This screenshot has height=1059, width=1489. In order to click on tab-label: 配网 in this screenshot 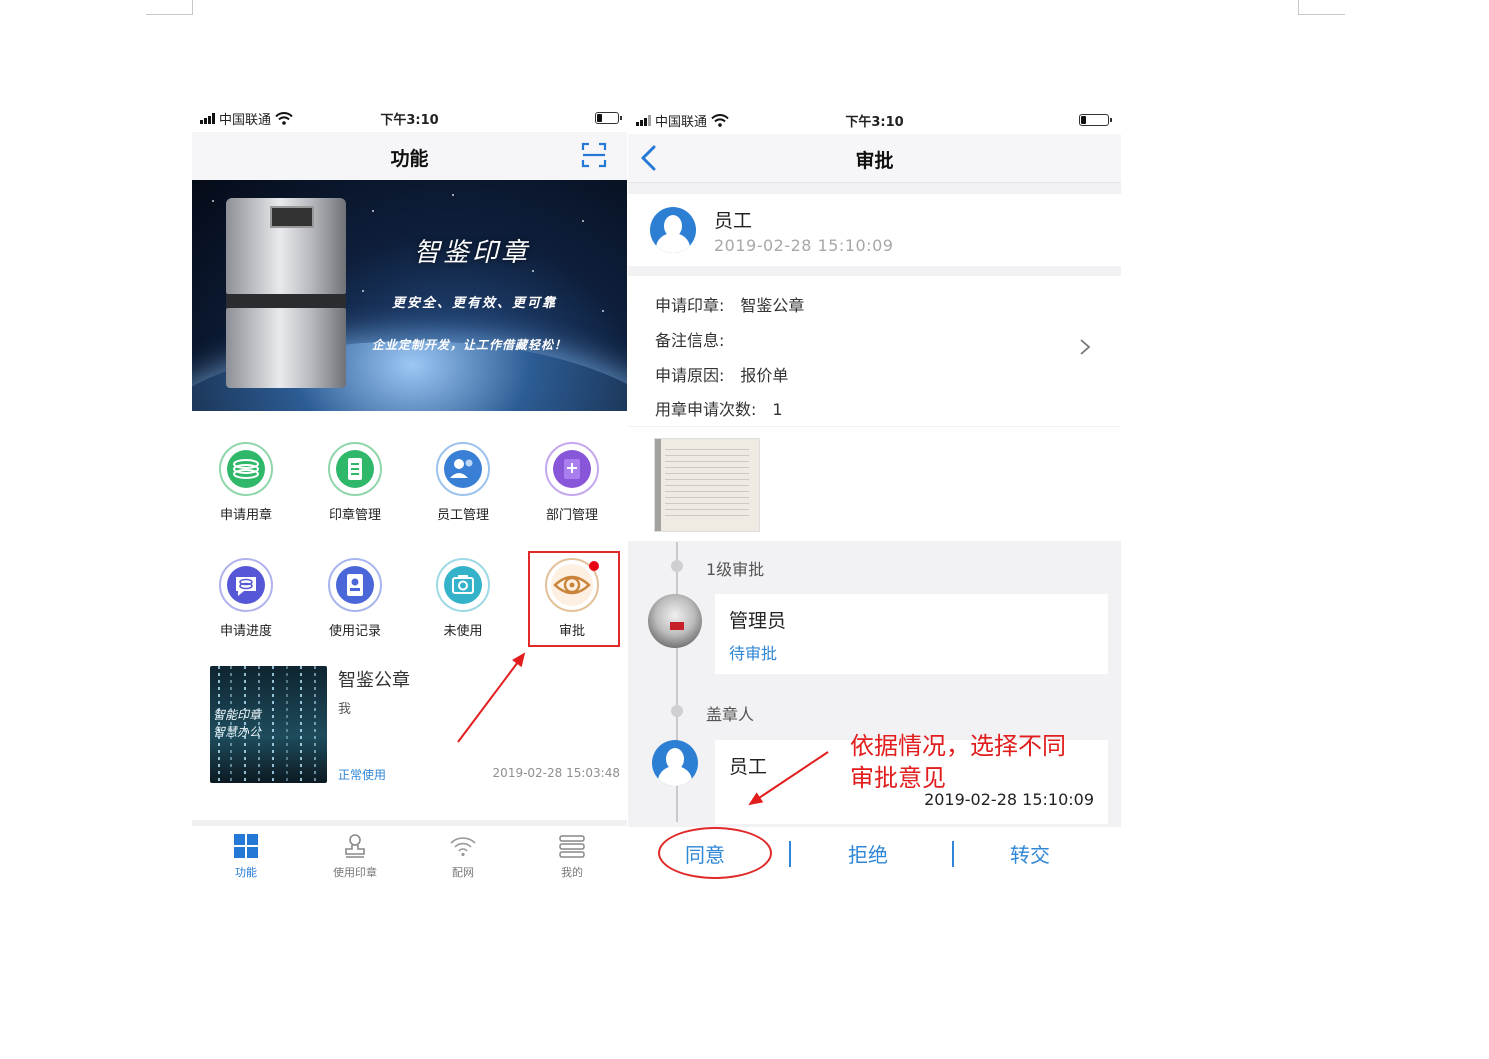, I will do `click(463, 872)`.